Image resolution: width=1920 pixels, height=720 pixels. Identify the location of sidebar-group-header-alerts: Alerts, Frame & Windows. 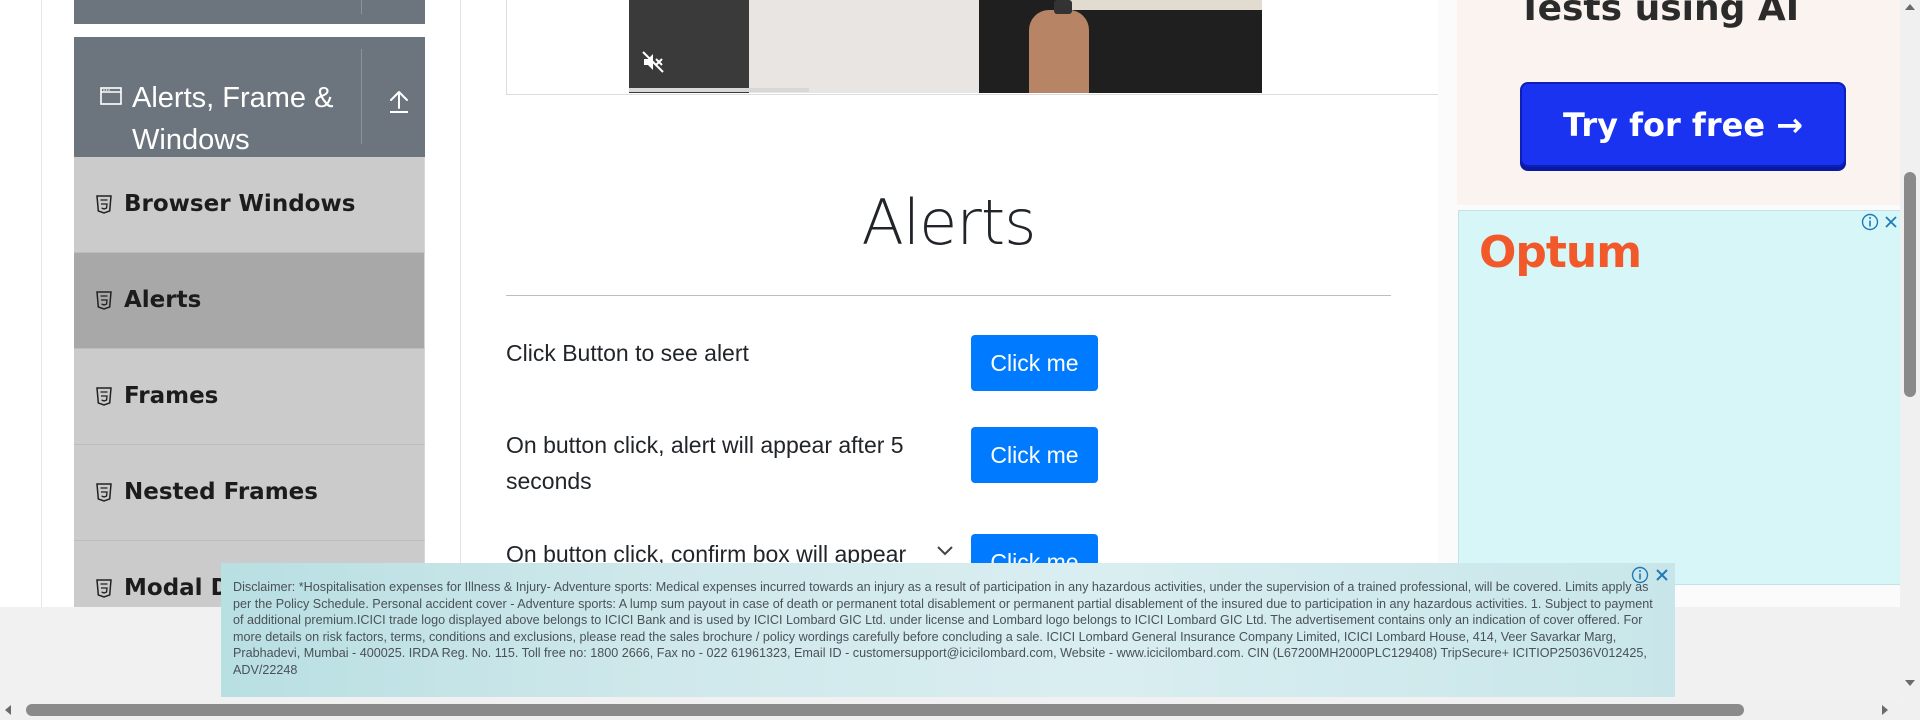
(249, 97).